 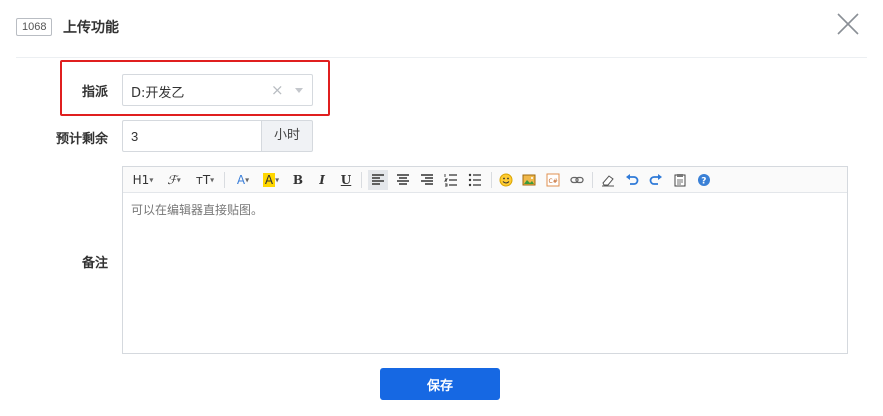 I want to click on close-button, so click(x=848, y=24).